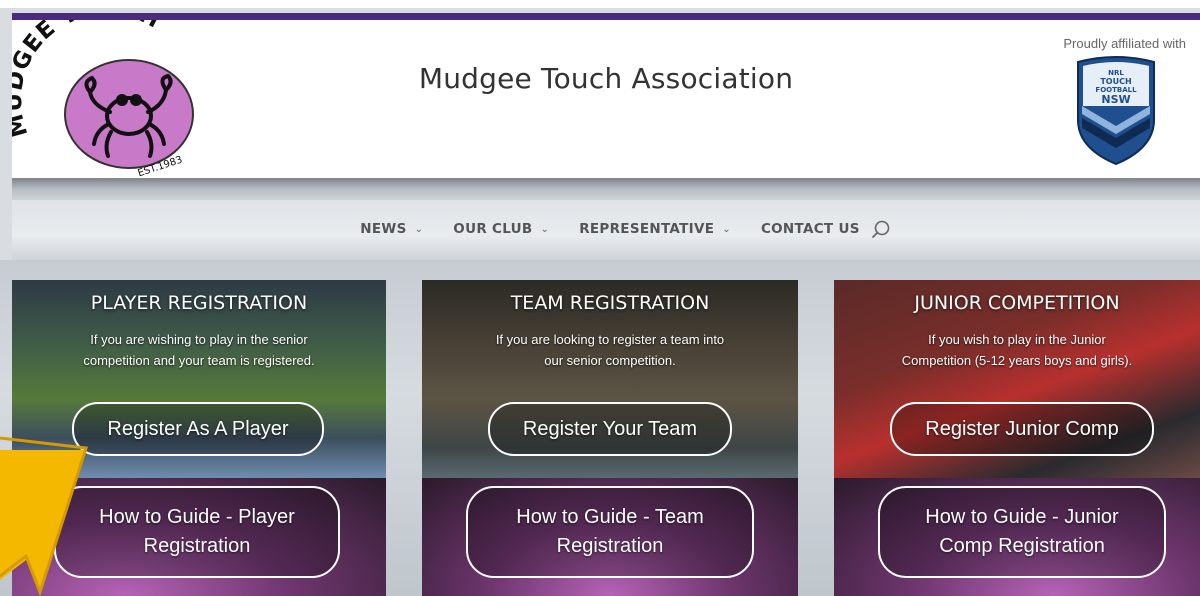 This screenshot has width=1200, height=596. I want to click on card-description-line: If you are wishing to play in the senior, so click(199, 339).